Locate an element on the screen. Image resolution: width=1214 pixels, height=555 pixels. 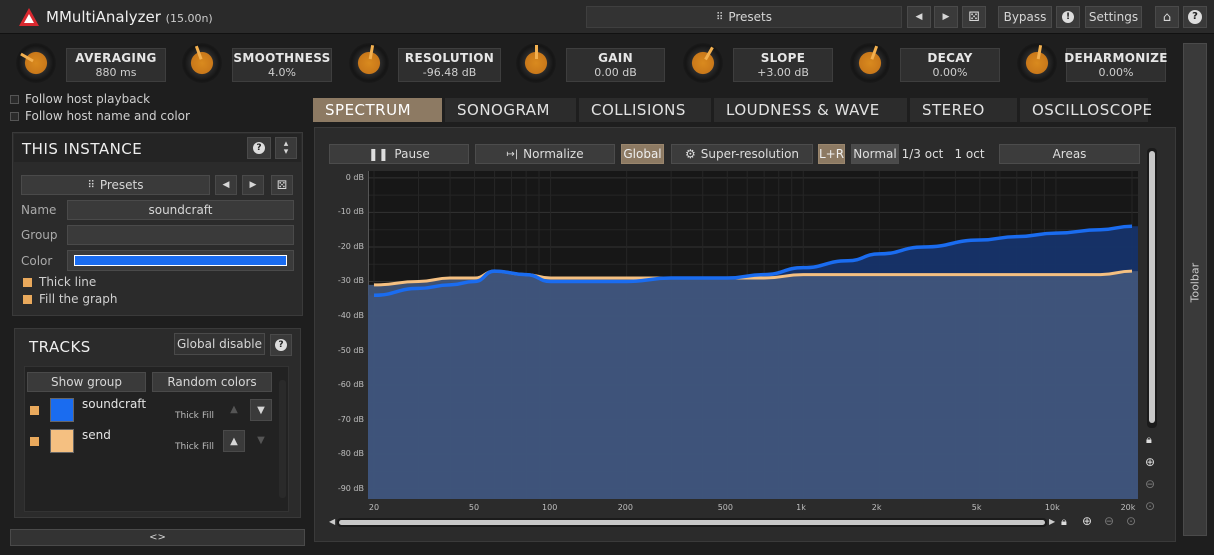
random-preset-button: ⚄ is located at coordinates (974, 17).